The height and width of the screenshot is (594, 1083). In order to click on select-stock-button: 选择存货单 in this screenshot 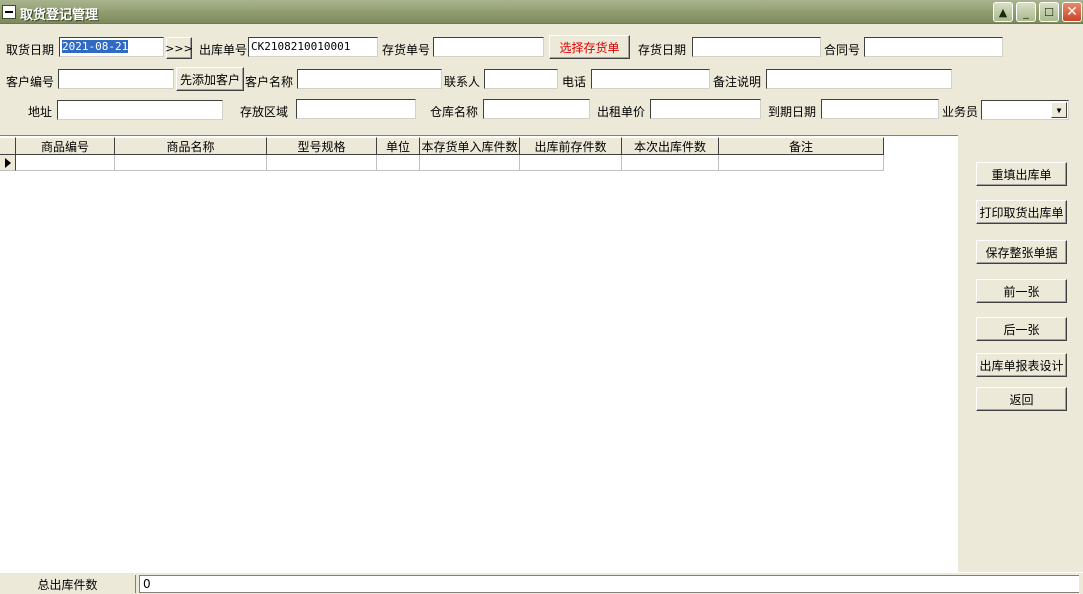, I will do `click(589, 47)`.